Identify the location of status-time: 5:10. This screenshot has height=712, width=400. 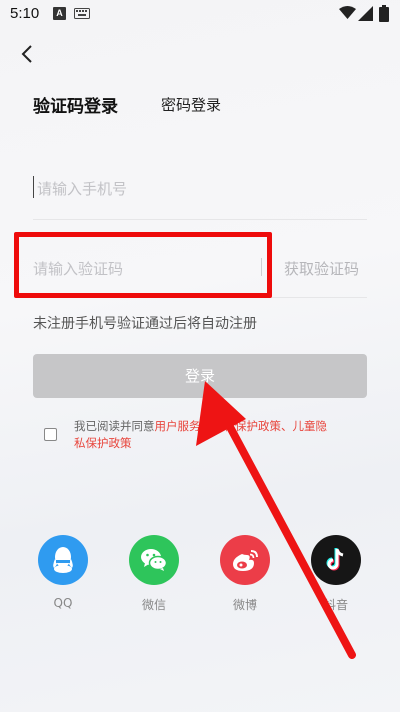
(25, 13).